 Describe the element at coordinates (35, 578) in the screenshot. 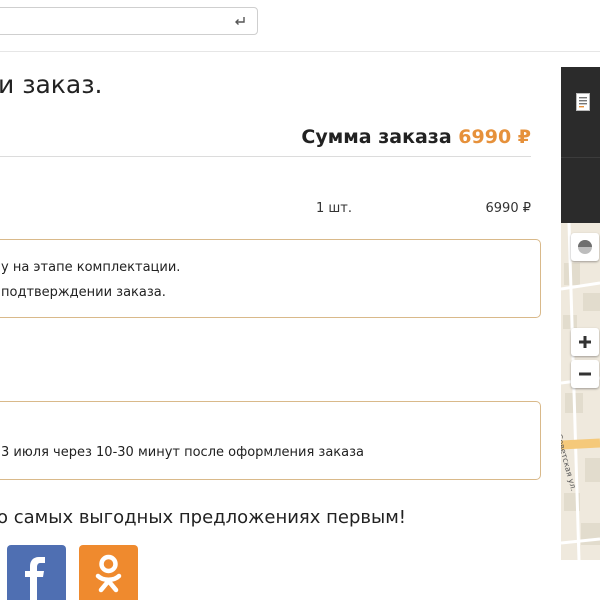

I see `facebook-icon` at that location.